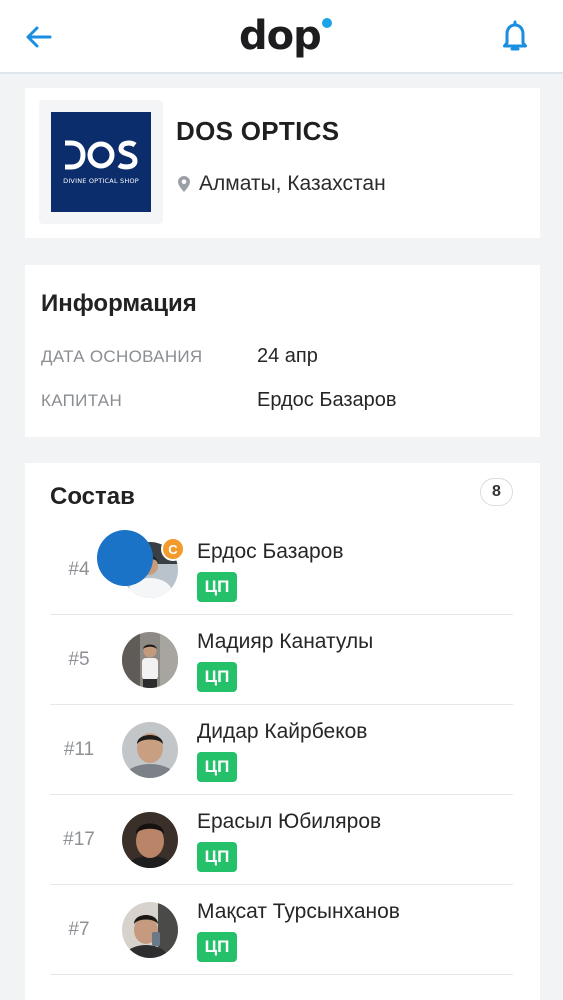 Image resolution: width=563 pixels, height=1000 pixels. I want to click on arrow-left-icon, so click(39, 37).